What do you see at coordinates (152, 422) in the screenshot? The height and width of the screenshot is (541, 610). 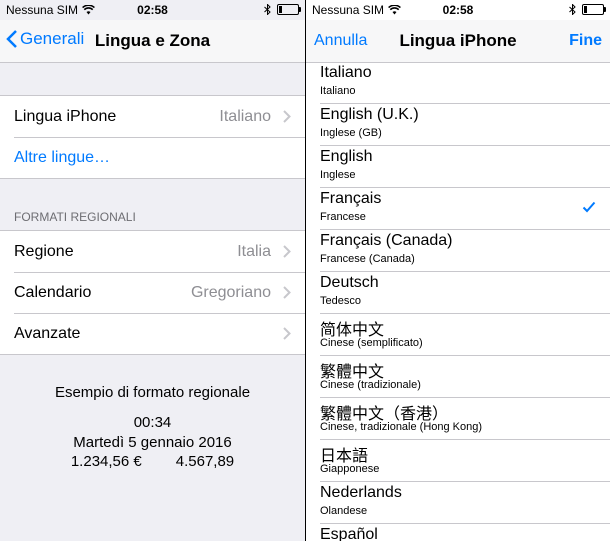 I see `example-time: 00:34` at bounding box center [152, 422].